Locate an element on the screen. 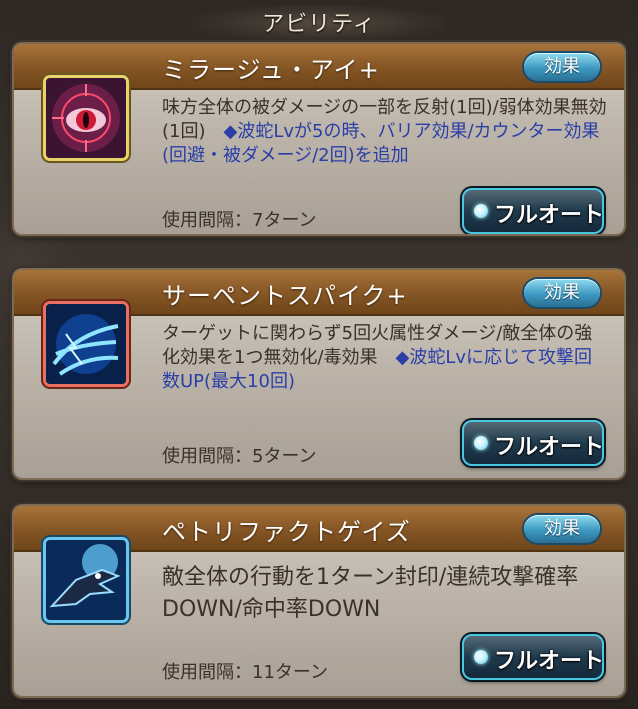 This screenshot has width=638, height=709. cooldown-text: 使用間隔：5ターン is located at coordinates (239, 456).